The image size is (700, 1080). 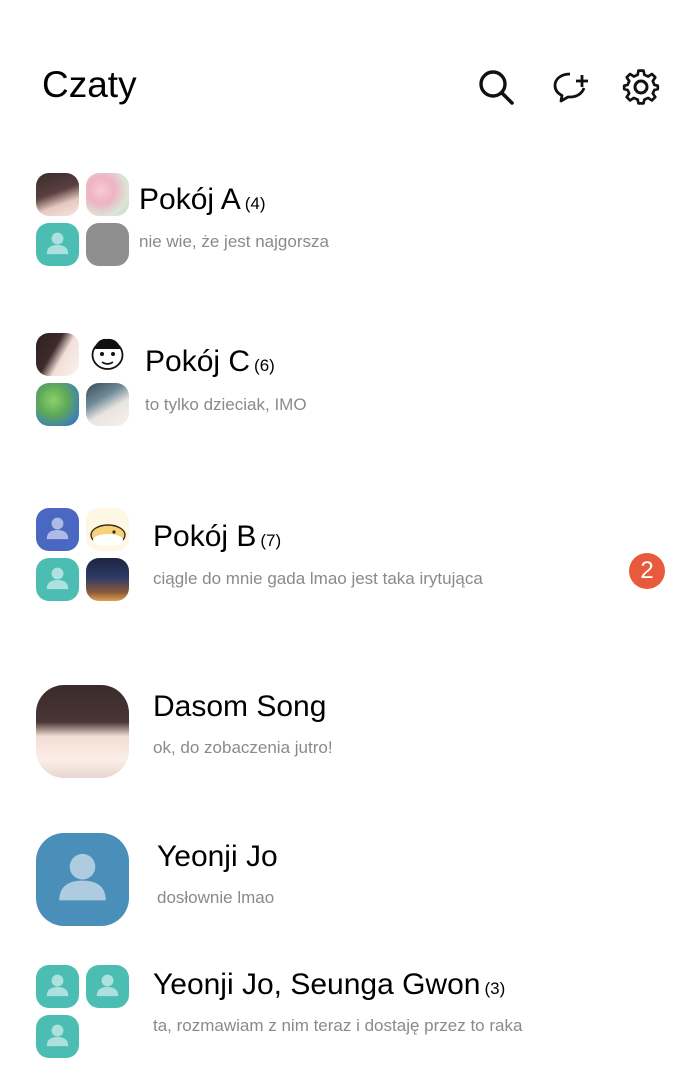 I want to click on chat-preview: nie wie, że jest najgorsza, so click(x=234, y=241).